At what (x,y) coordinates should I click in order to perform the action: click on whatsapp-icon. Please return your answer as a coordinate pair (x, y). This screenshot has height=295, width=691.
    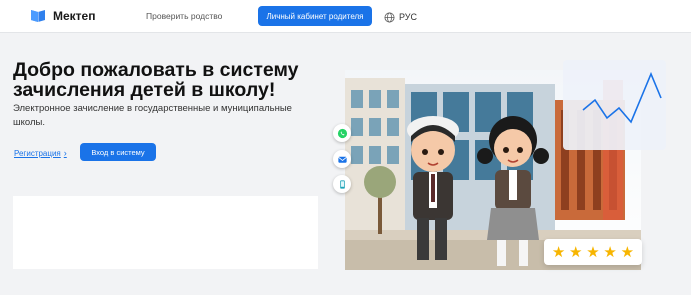
    Looking at the image, I should click on (342, 133).